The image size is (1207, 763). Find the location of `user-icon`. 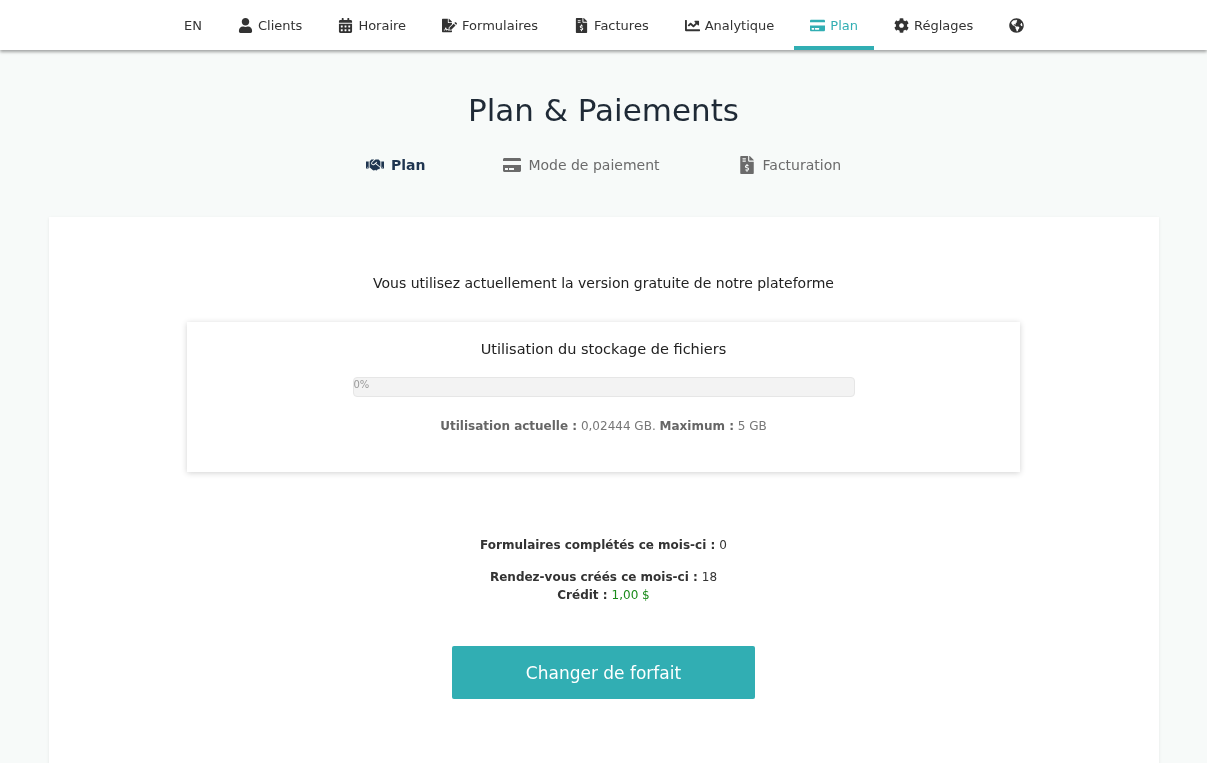

user-icon is located at coordinates (245, 25).